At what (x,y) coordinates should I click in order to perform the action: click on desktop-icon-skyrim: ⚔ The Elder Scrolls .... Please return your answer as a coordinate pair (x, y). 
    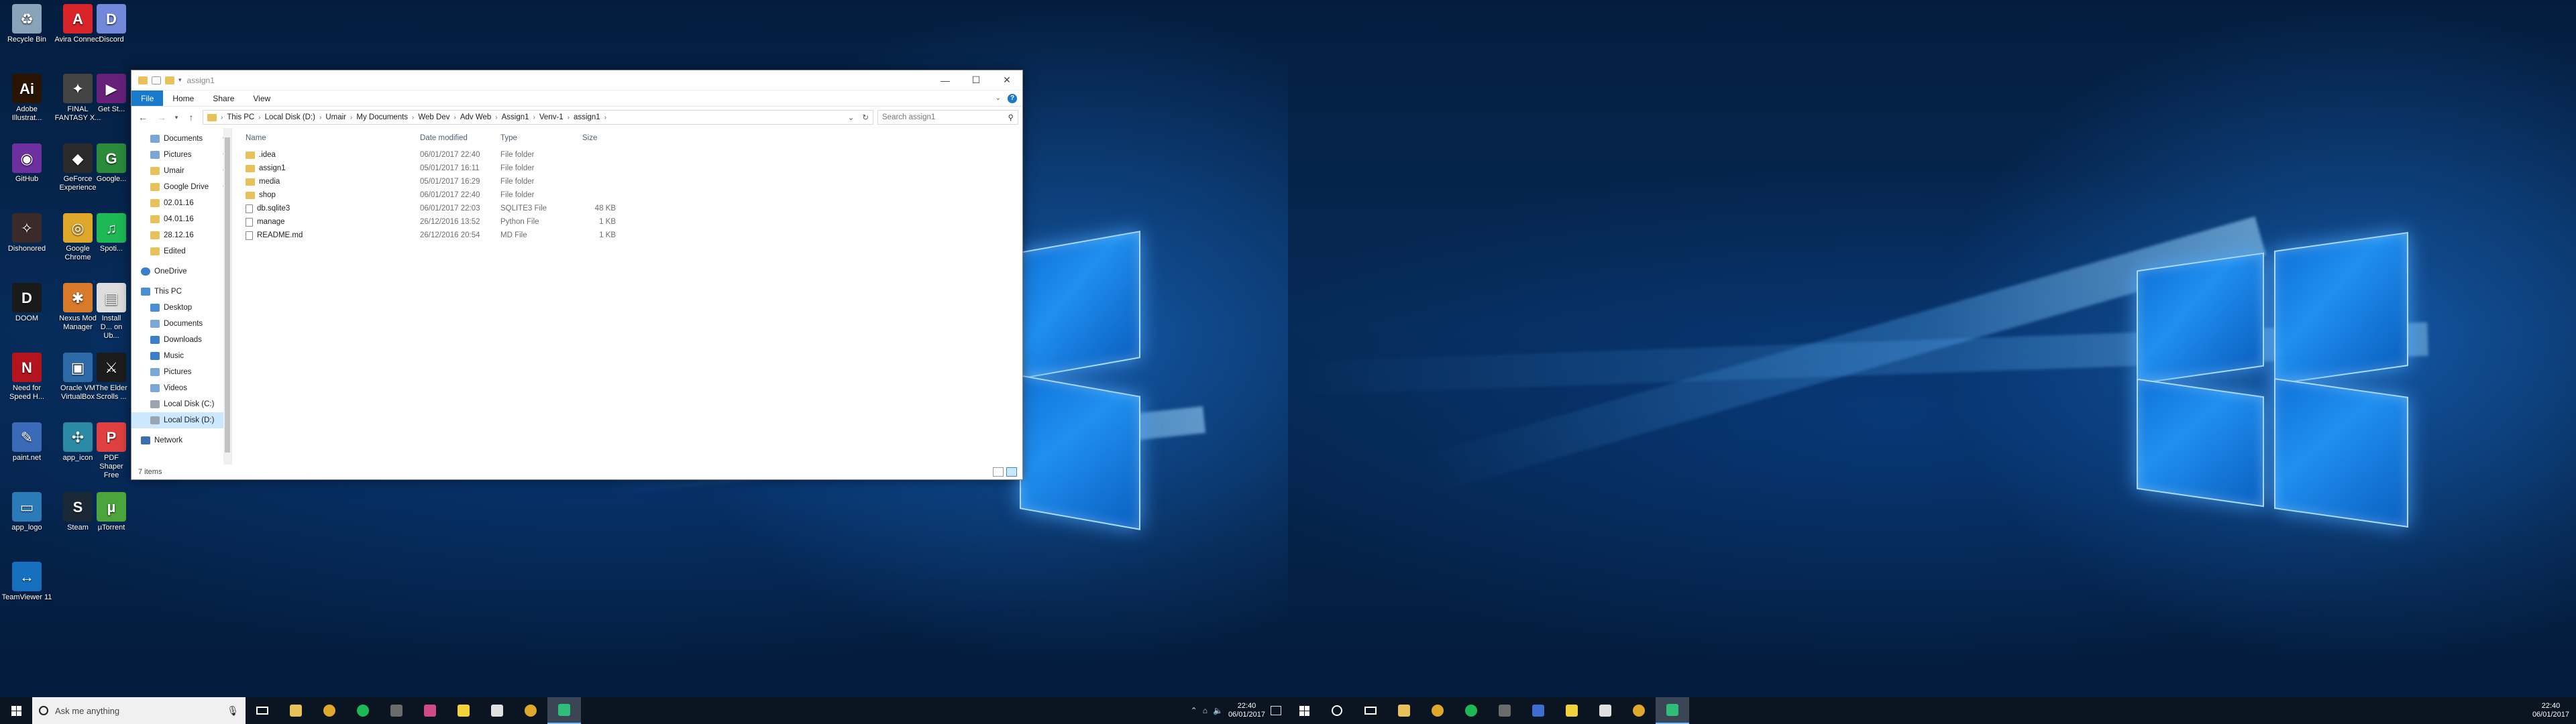
    Looking at the image, I should click on (111, 377).